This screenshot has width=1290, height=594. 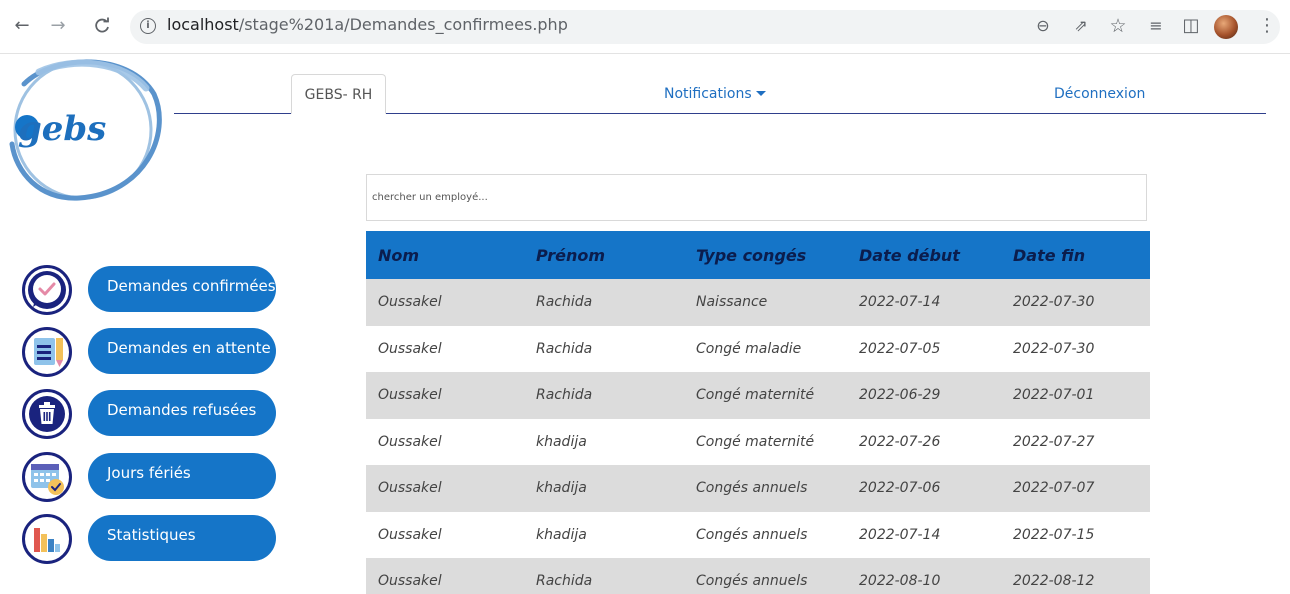 I want to click on notifications-label: Notifications, so click(x=708, y=94).